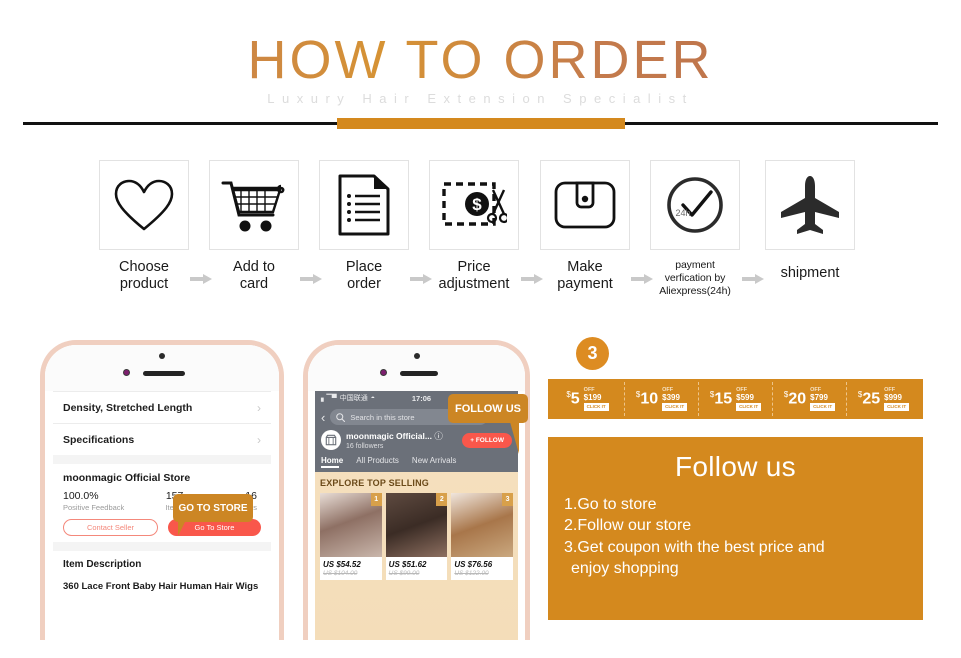 The width and height of the screenshot is (961, 658). Describe the element at coordinates (93, 501) in the screenshot. I see `stat-positive-feedback: 100.0% Positive Feedback` at that location.